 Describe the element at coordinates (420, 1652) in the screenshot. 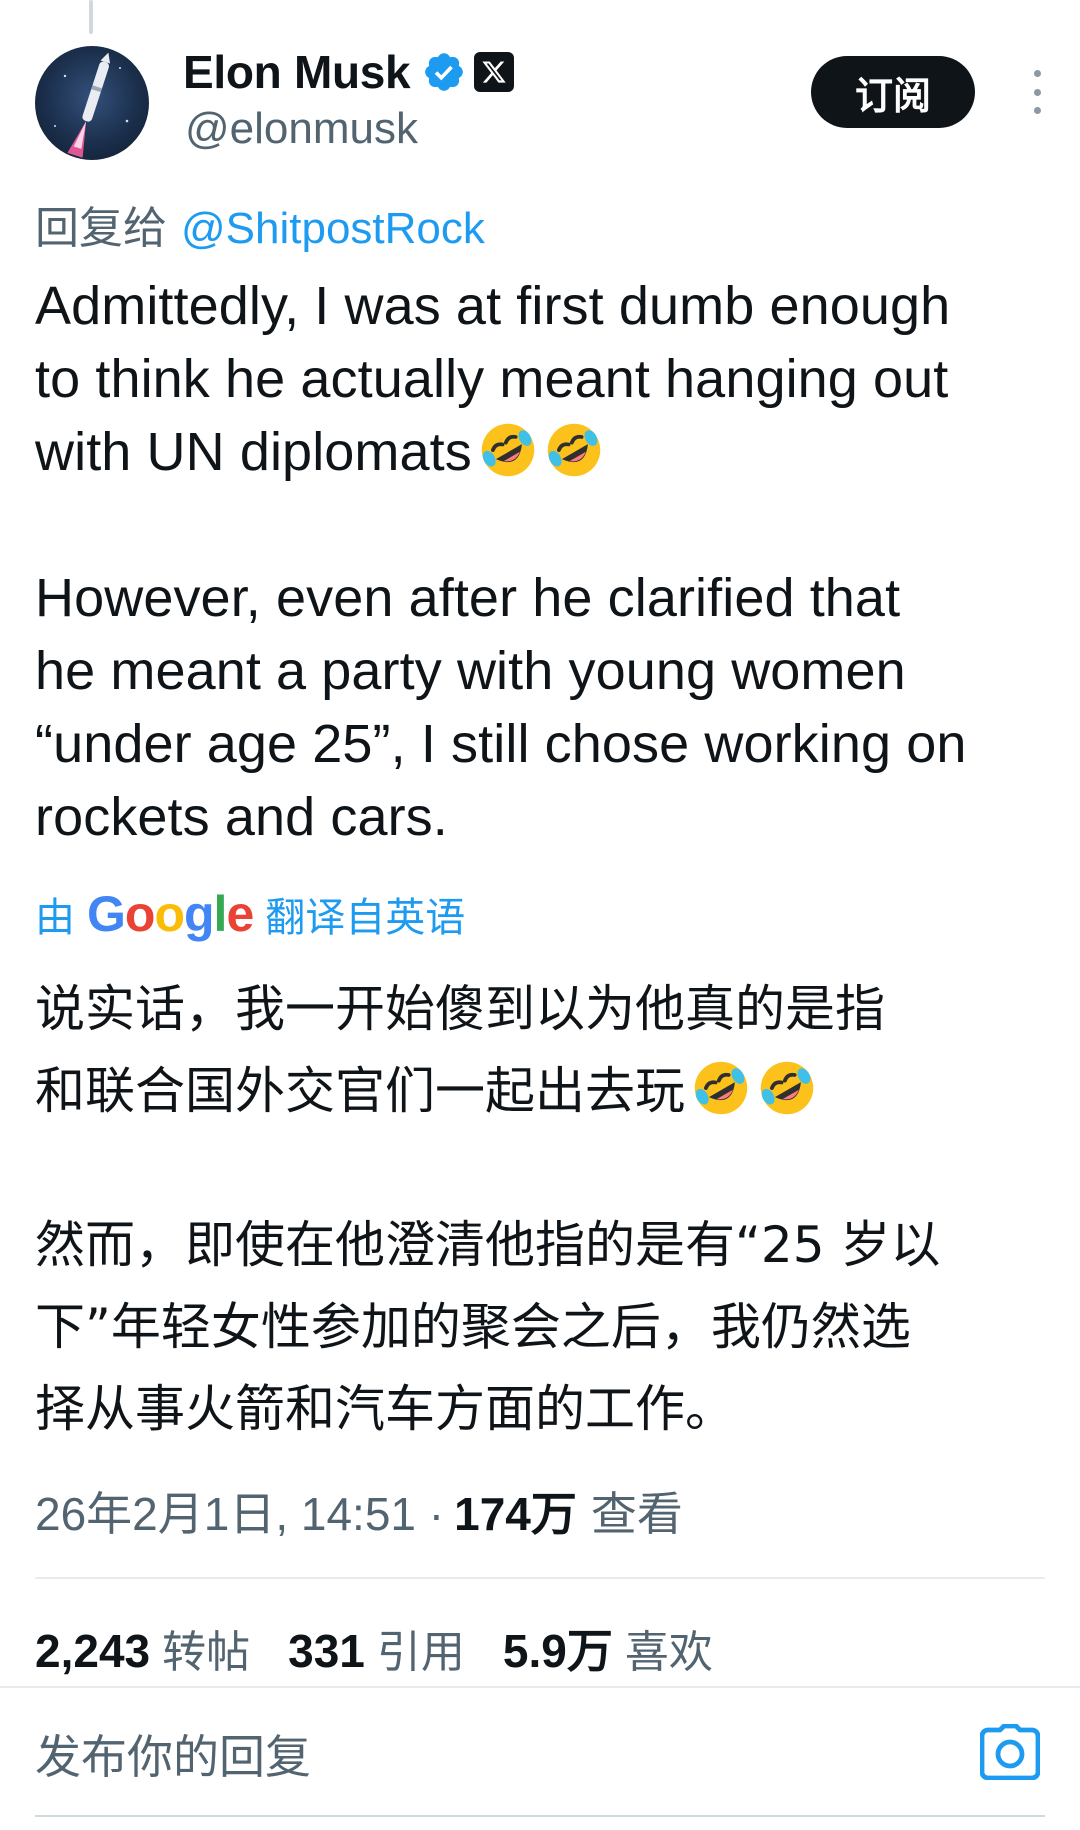

I see `quotes-label: 引用` at that location.